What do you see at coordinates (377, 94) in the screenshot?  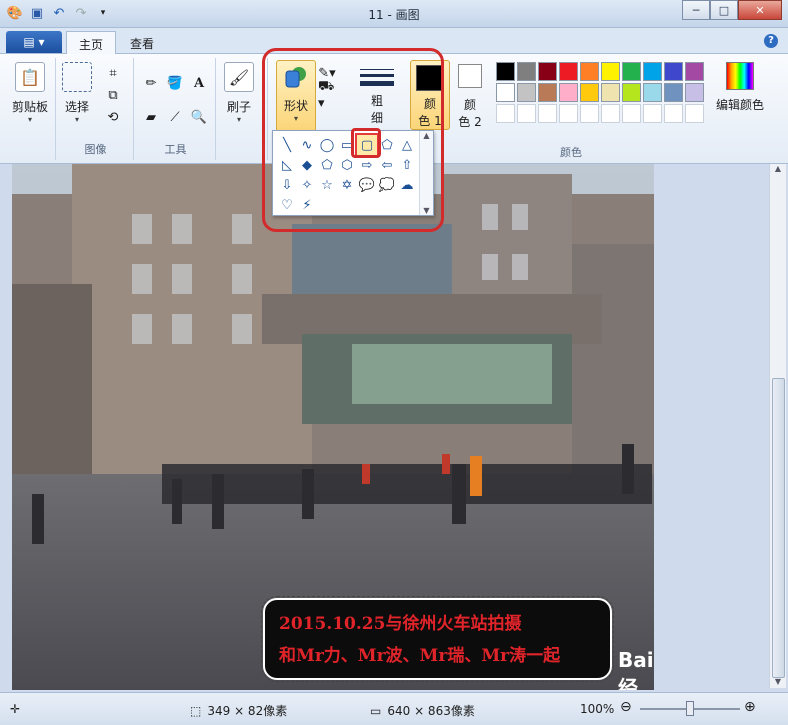 I see `size-button: 粗 细` at bounding box center [377, 94].